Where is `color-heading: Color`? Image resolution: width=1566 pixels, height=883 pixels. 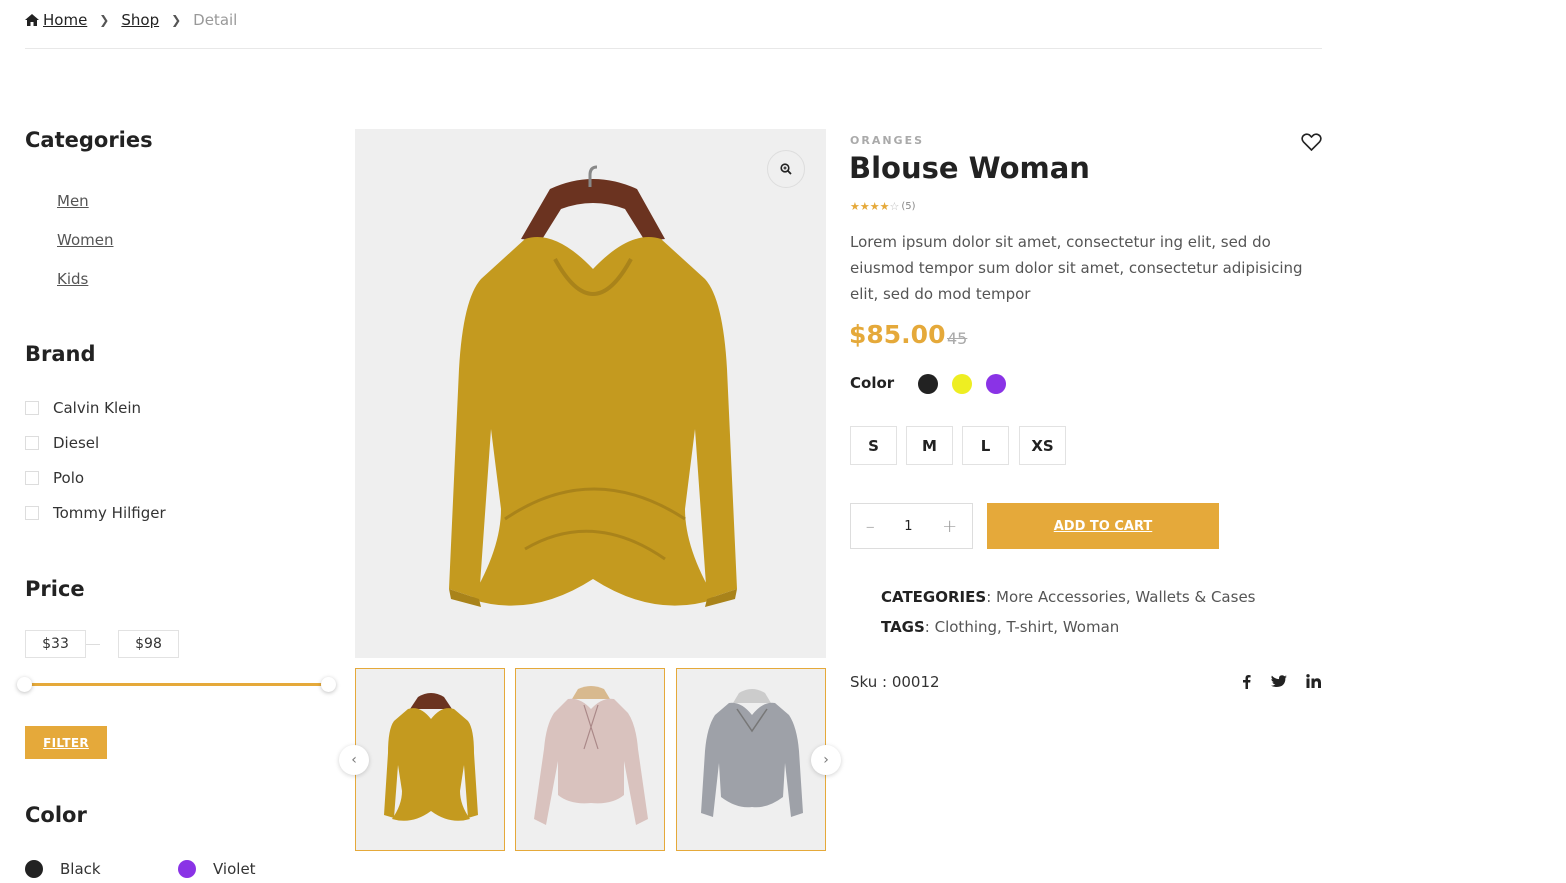 color-heading: Color is located at coordinates (56, 815).